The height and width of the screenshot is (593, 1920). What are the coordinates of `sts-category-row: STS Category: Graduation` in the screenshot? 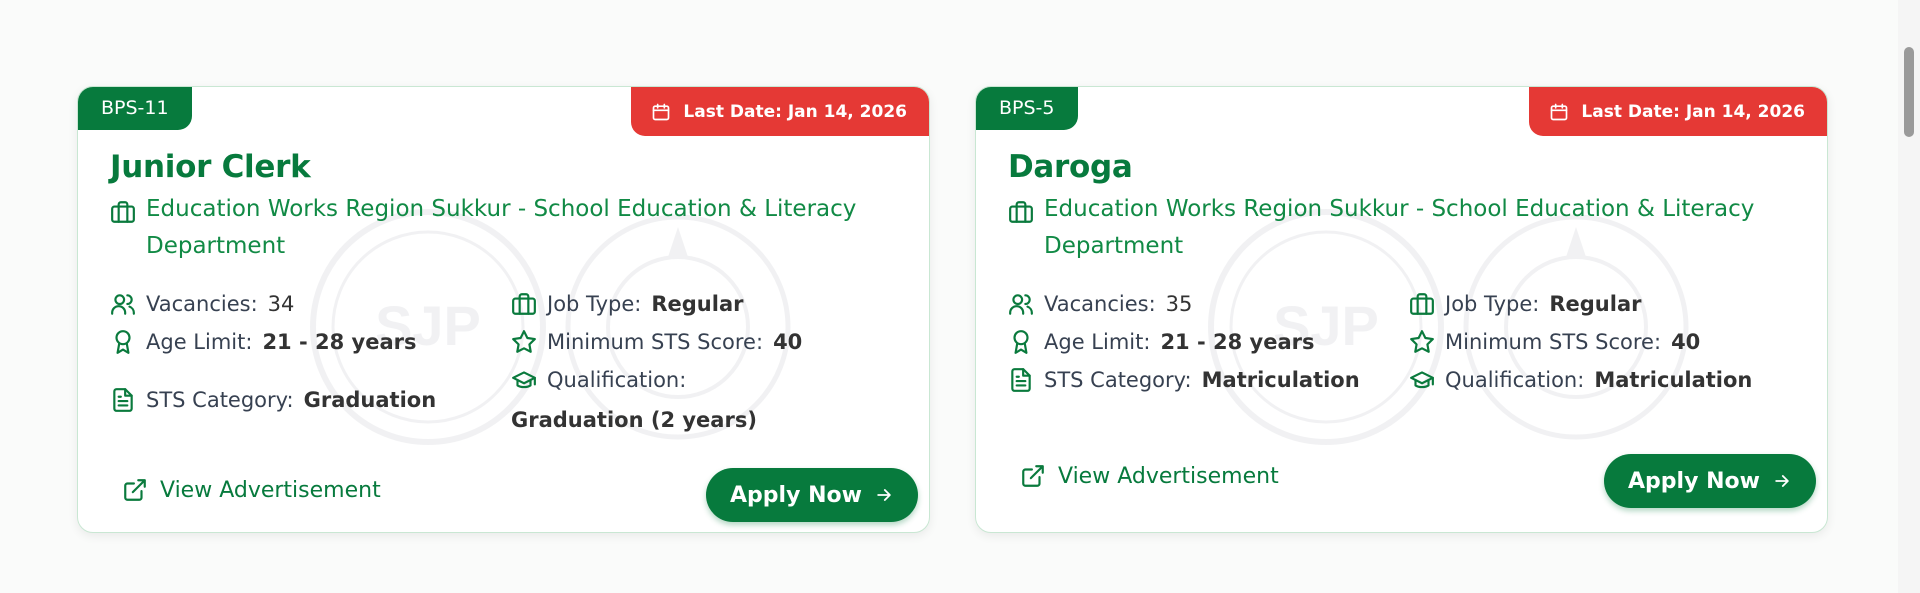 It's located at (273, 400).